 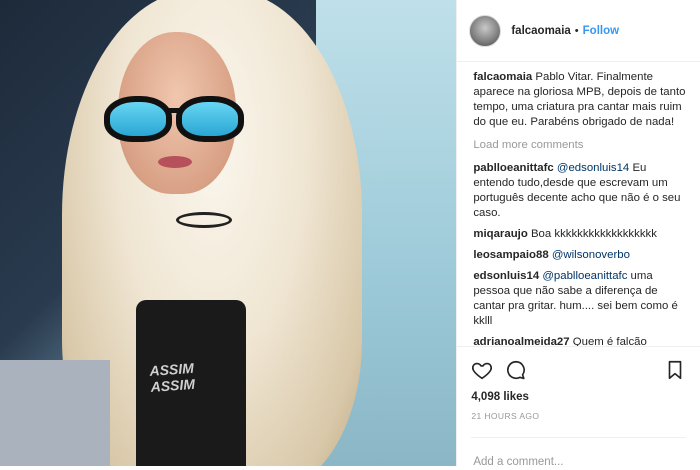 What do you see at coordinates (591, 255) in the screenshot?
I see `comment-mention: @wilsonoverbo` at bounding box center [591, 255].